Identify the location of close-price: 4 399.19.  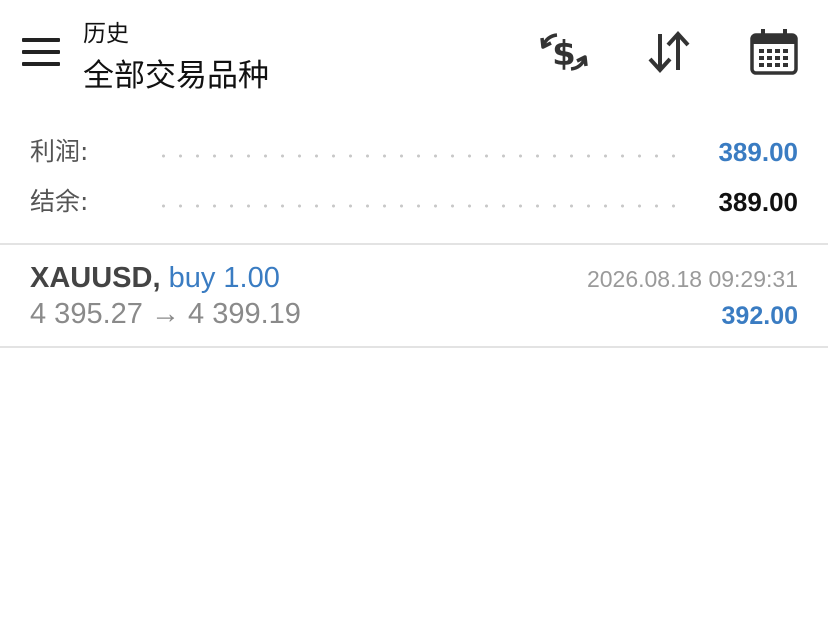
(244, 314).